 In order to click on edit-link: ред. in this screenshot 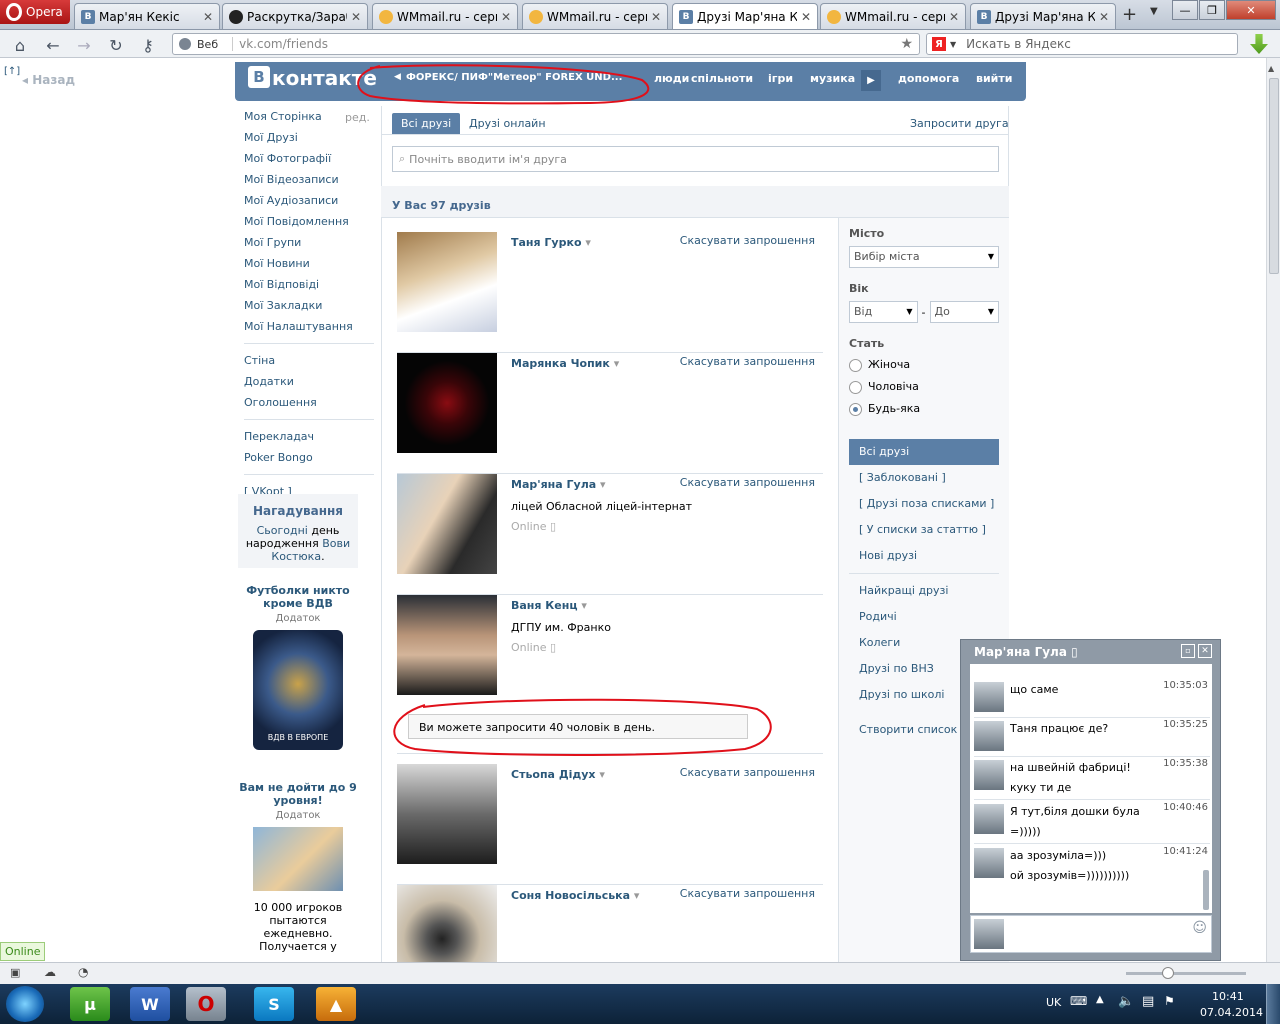, I will do `click(357, 117)`.